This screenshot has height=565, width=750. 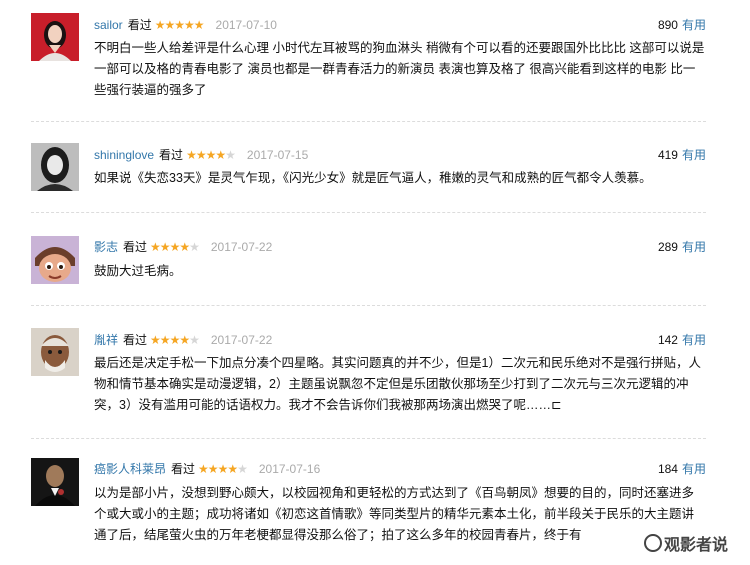 I want to click on review-username: shininglove, so click(x=124, y=155).